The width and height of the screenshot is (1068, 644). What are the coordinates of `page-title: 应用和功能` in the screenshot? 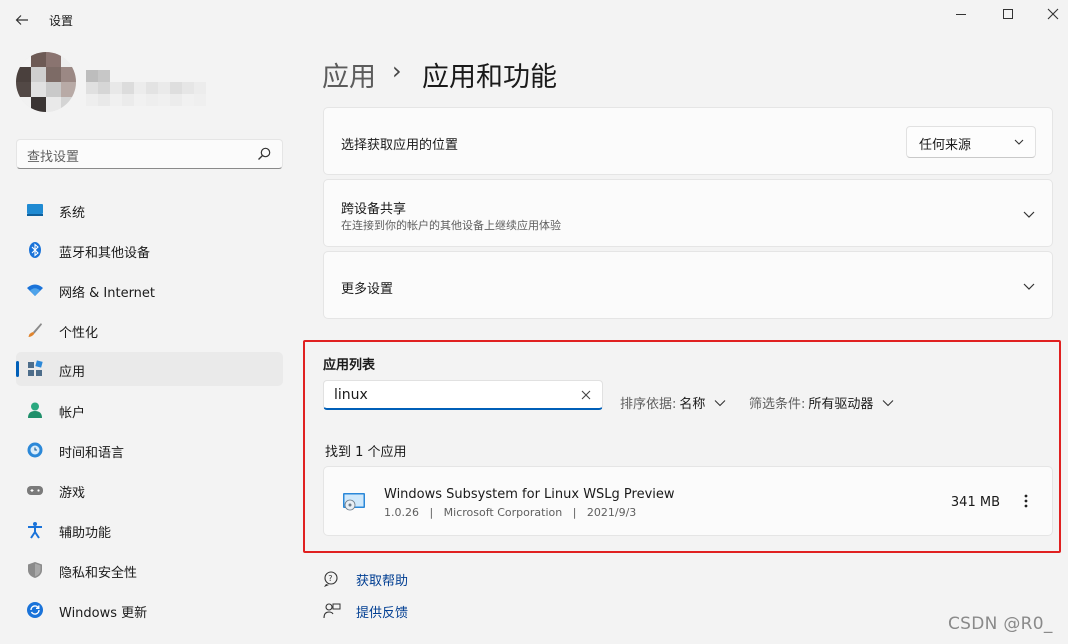 It's located at (489, 77).